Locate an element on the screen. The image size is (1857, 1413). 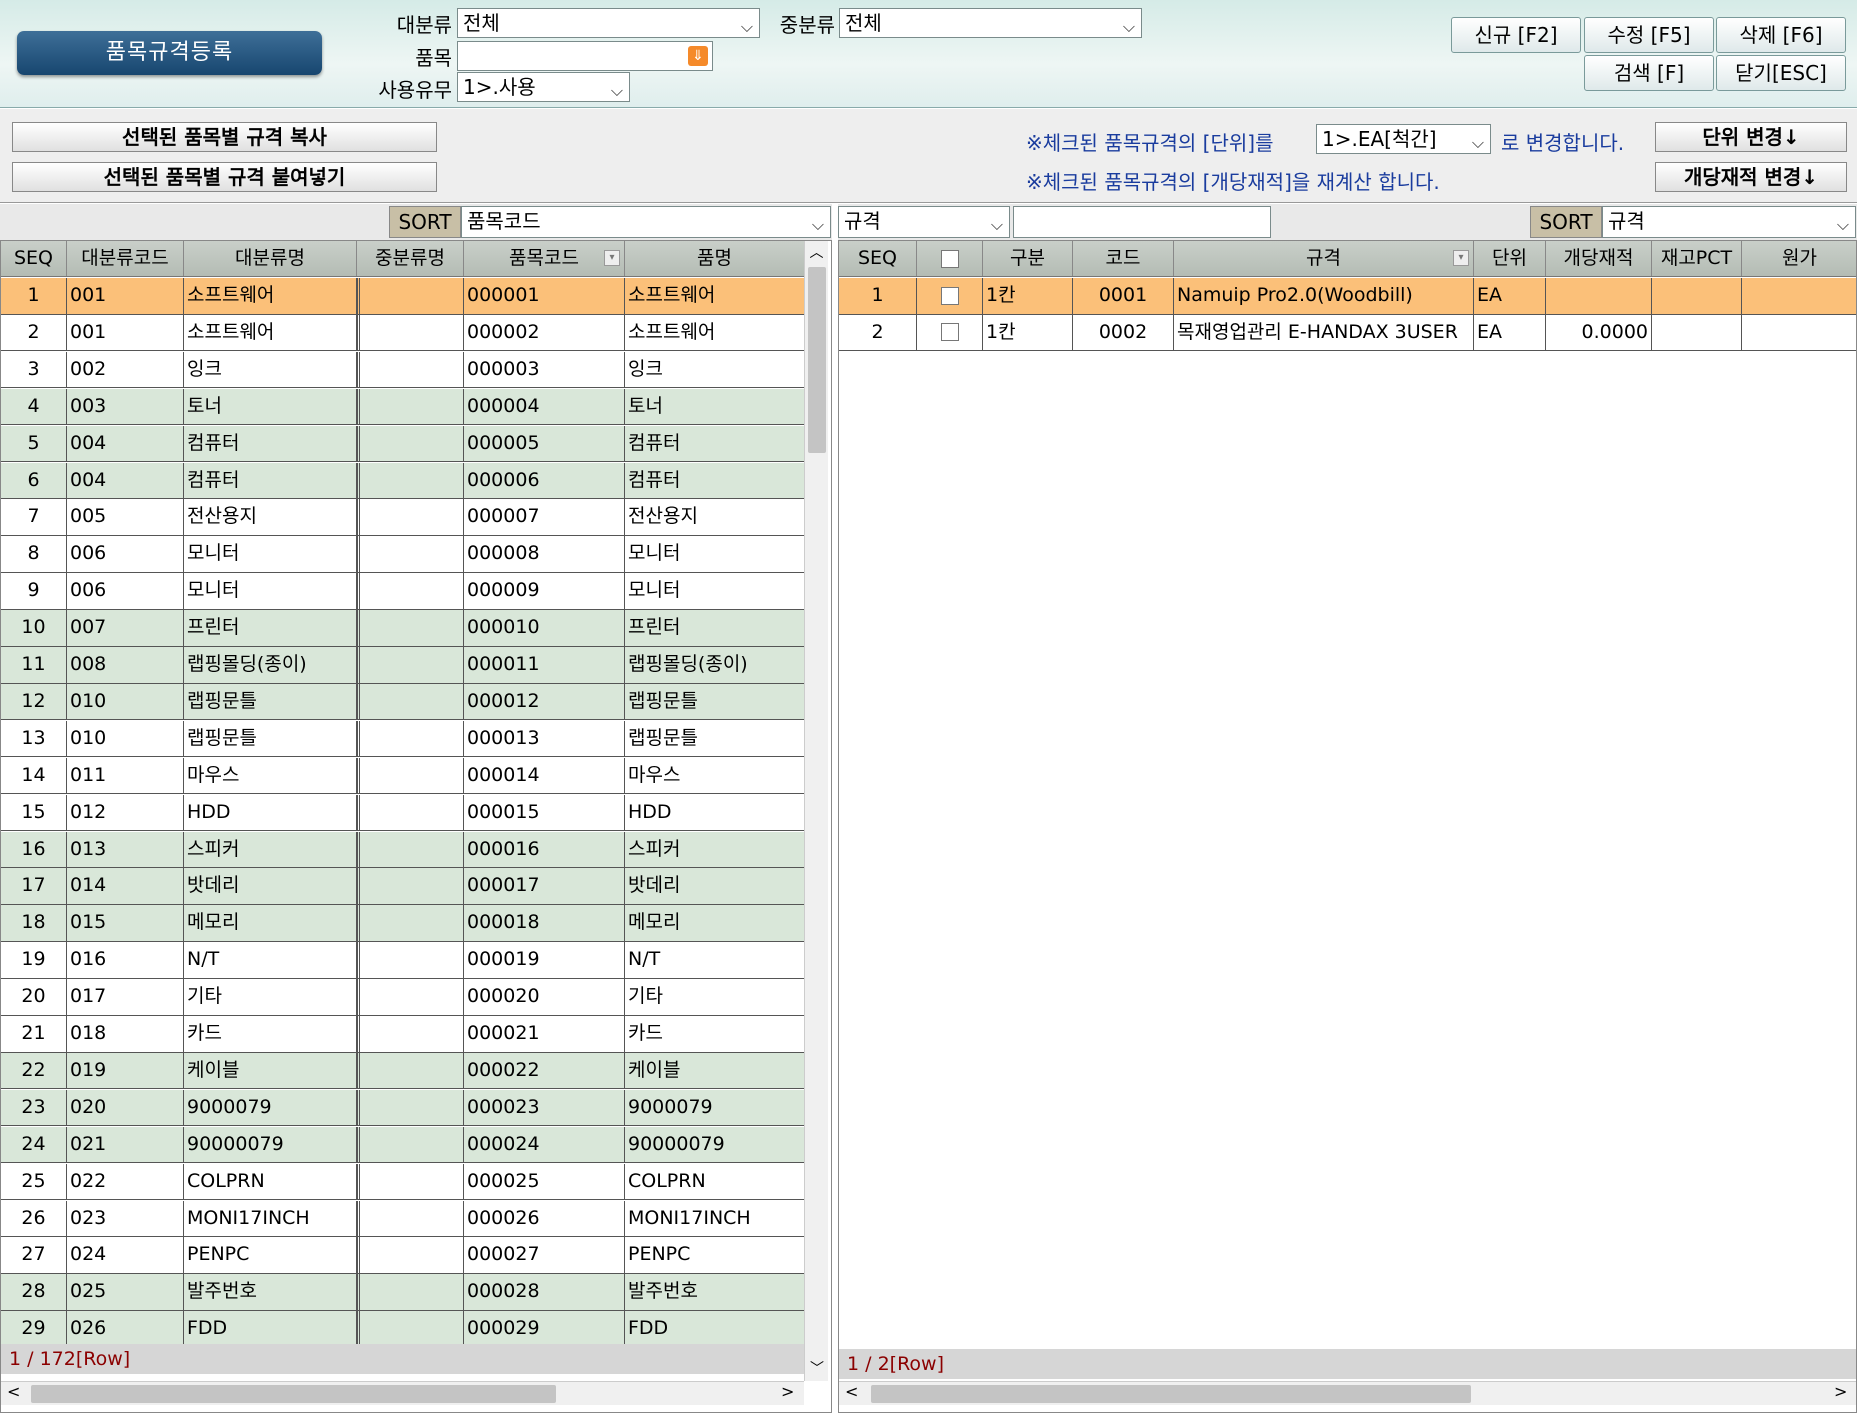
table-row: 2 001 소프트웨어 000002 소프트웨어 is located at coordinates (403, 333).